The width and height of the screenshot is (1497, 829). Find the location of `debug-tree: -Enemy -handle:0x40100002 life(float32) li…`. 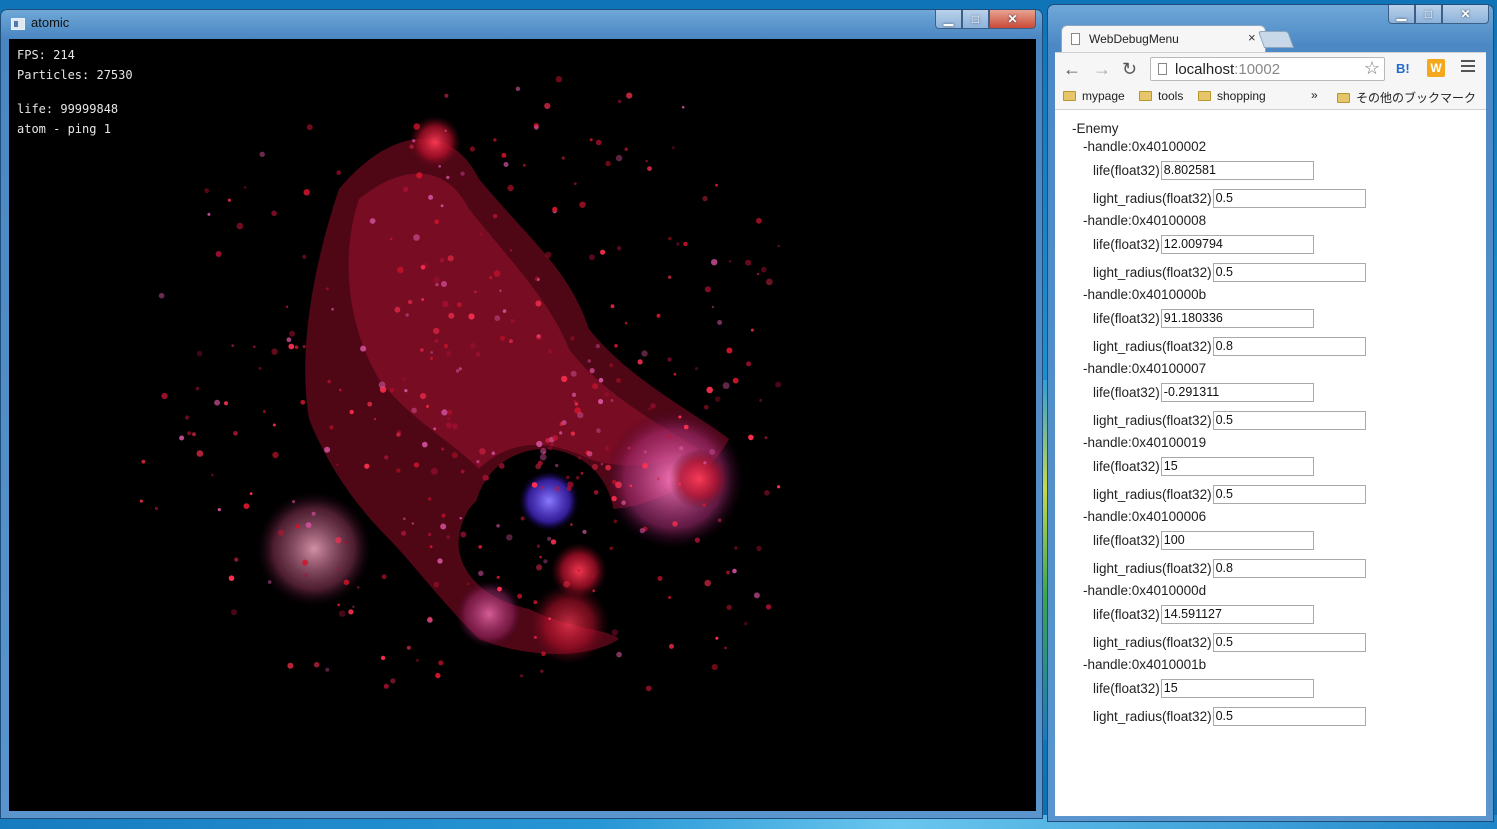

debug-tree: -Enemy -handle:0x40100002 life(float32) li… is located at coordinates (1219, 425).